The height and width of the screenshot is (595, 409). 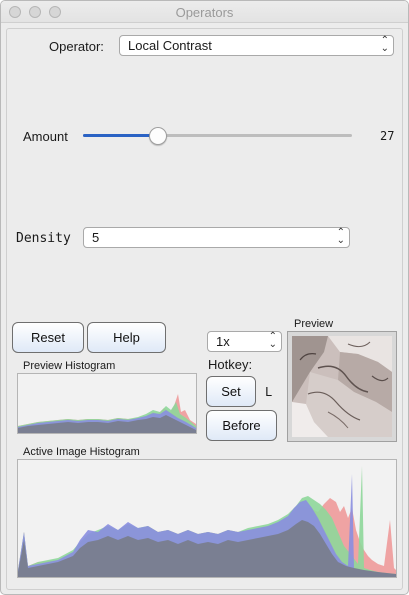 What do you see at coordinates (387, 136) in the screenshot?
I see `amount-value: 27` at bounding box center [387, 136].